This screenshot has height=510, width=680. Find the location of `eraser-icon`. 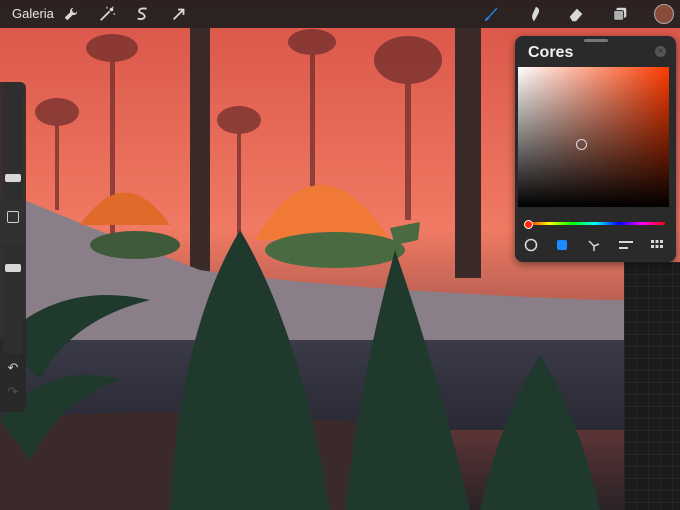

eraser-icon is located at coordinates (576, 14).